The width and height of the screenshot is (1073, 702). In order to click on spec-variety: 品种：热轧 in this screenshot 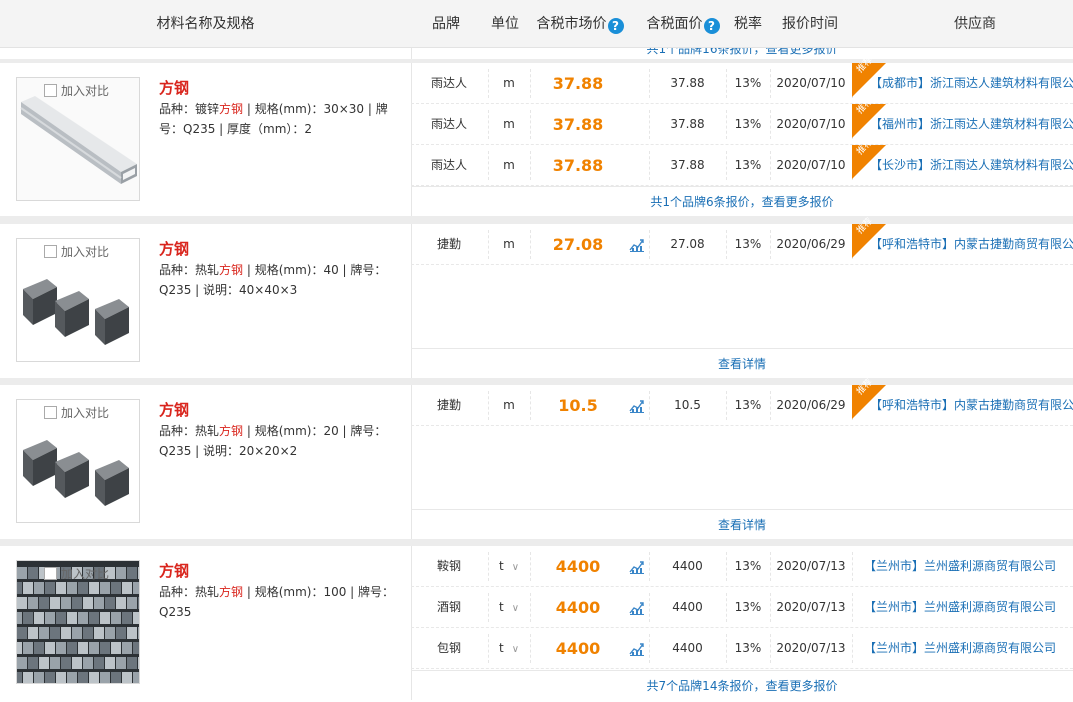, I will do `click(189, 270)`.